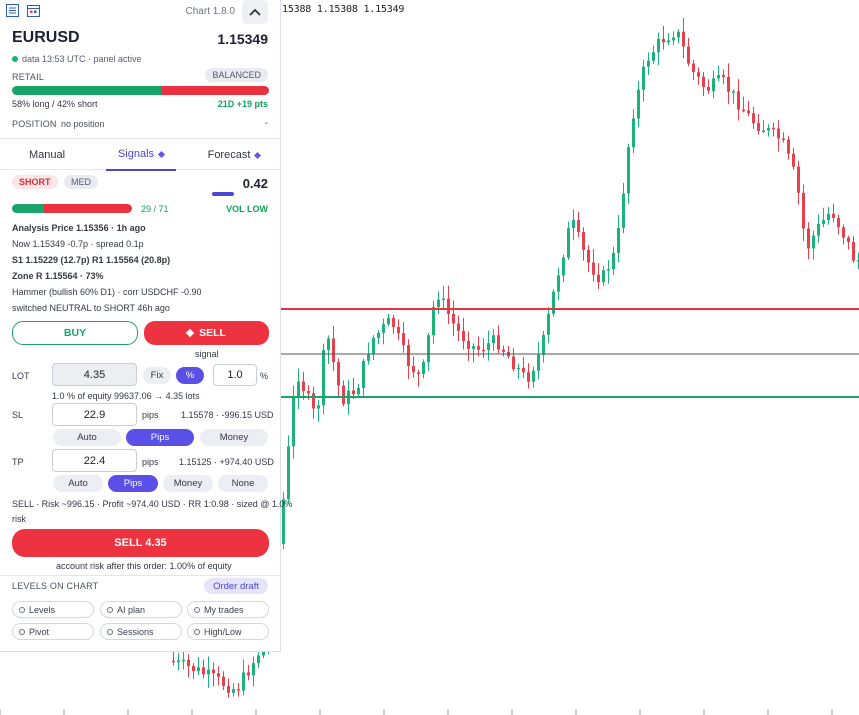 The image size is (859, 715). Describe the element at coordinates (53, 609) in the screenshot. I see `chip-levels: Levels` at that location.